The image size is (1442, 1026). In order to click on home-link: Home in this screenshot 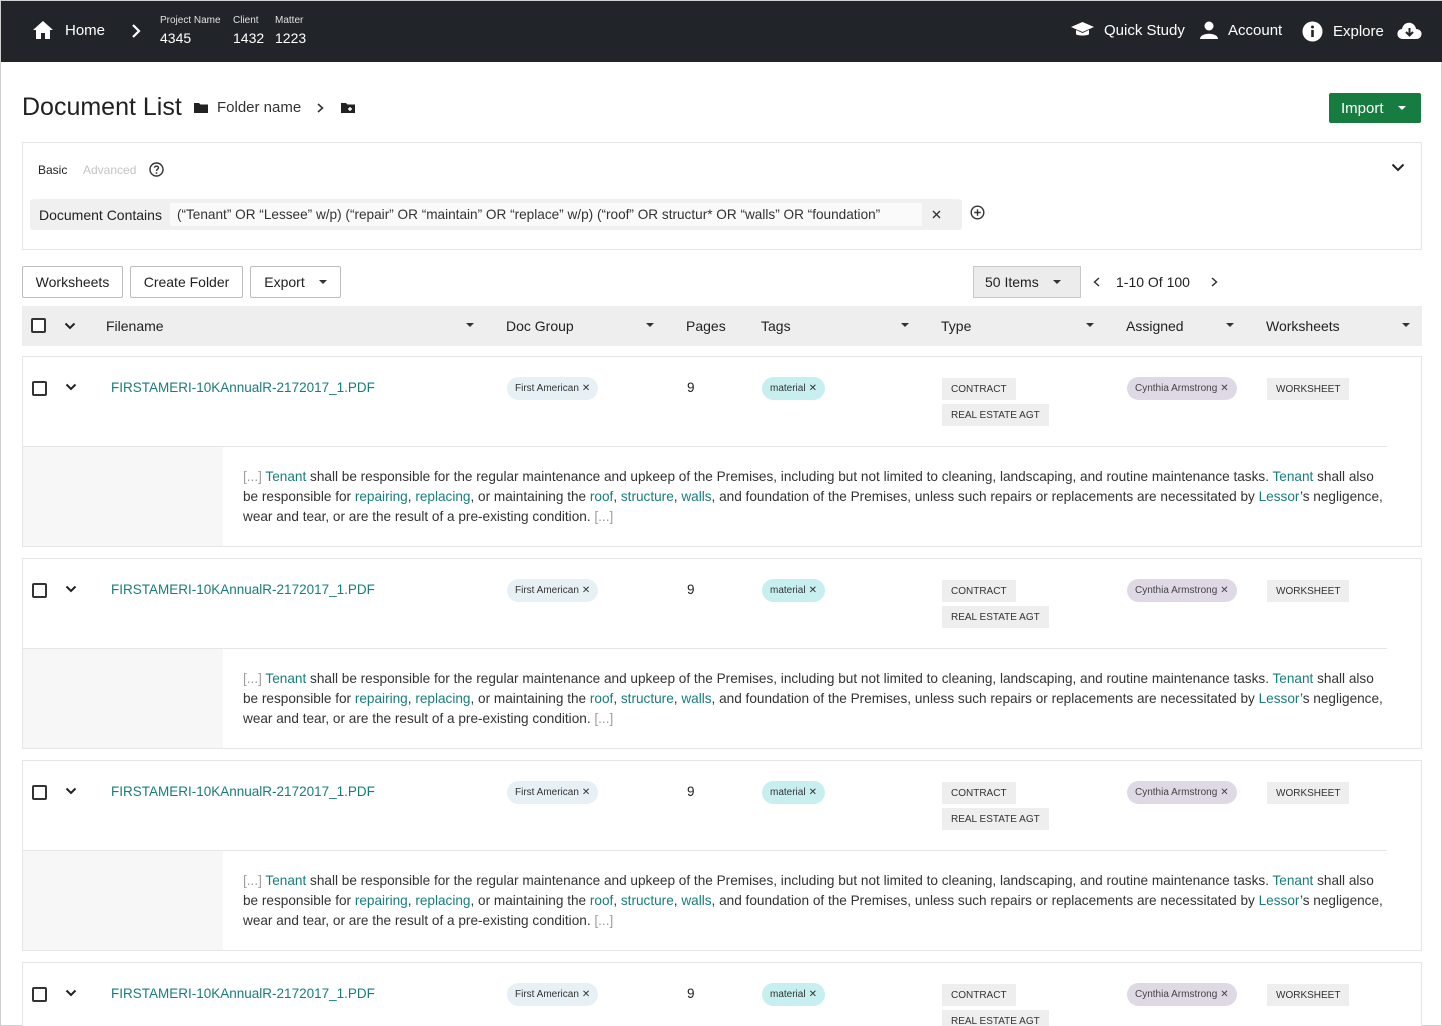, I will do `click(69, 30)`.